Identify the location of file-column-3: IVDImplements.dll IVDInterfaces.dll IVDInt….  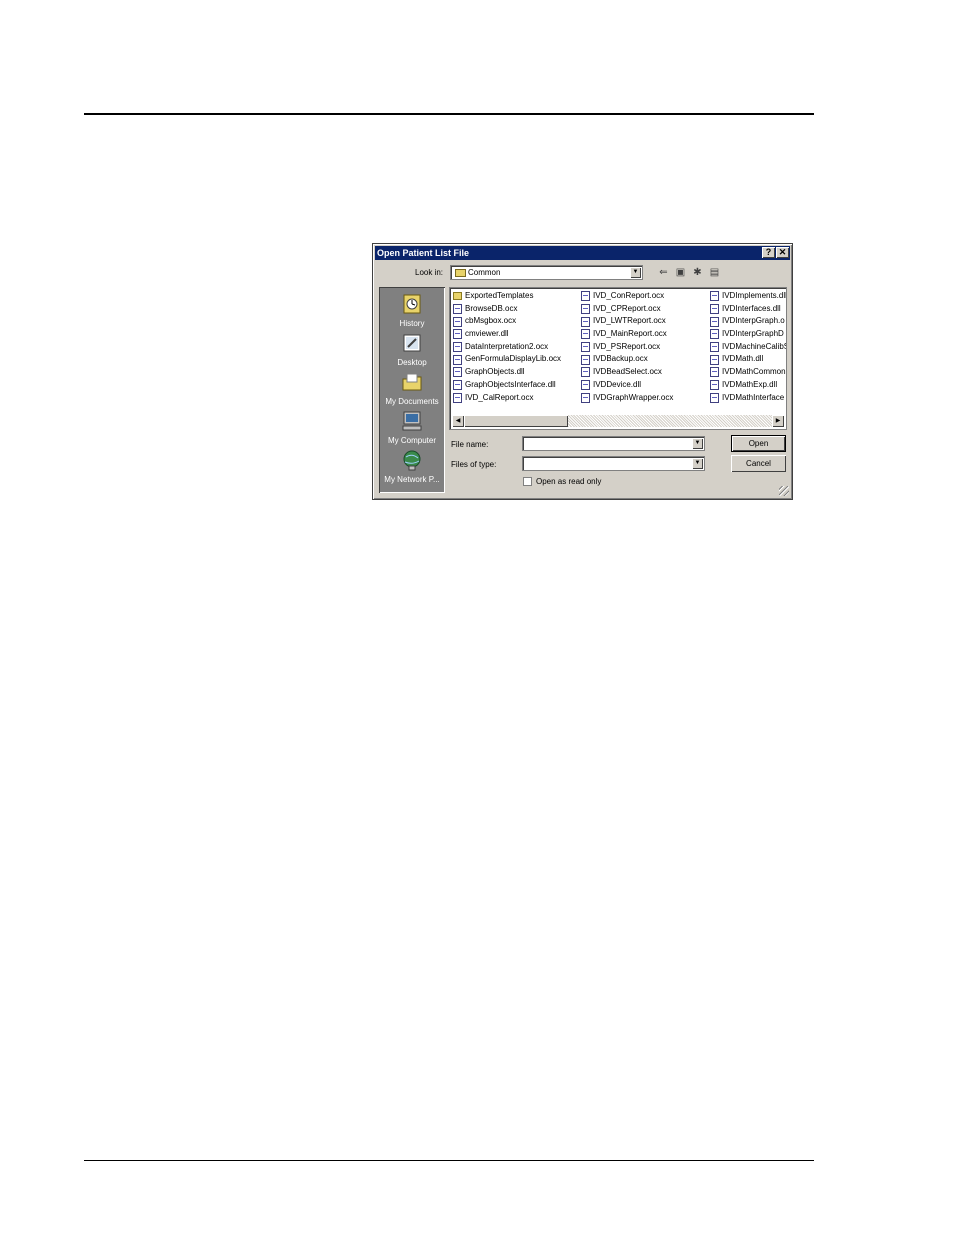
(748, 347).